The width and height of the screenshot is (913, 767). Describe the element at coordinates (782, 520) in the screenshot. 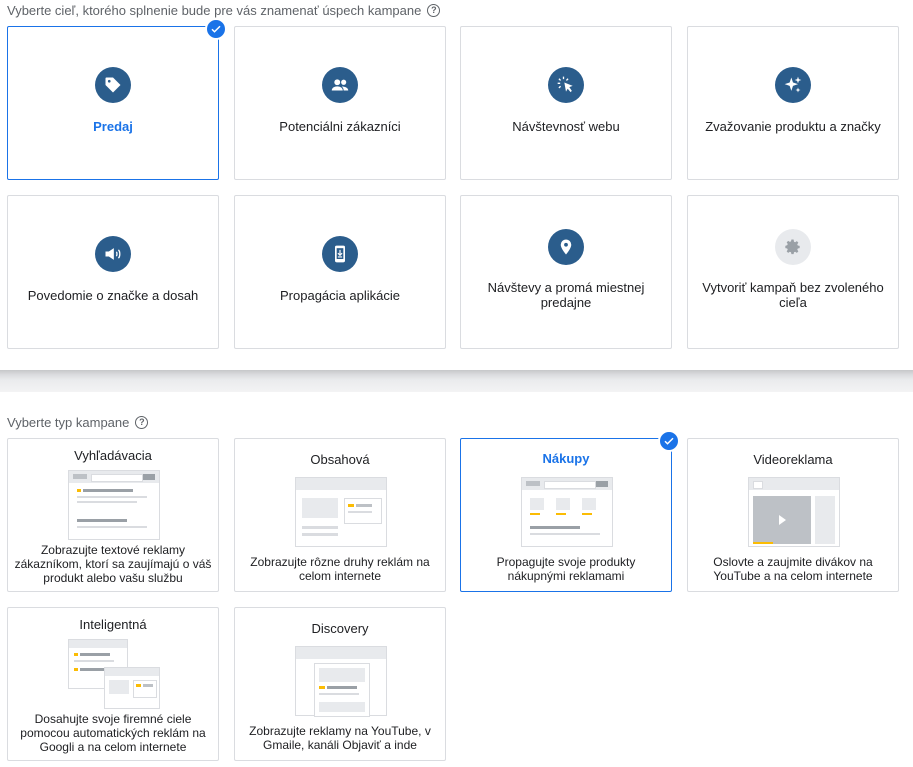

I see `play-icon` at that location.